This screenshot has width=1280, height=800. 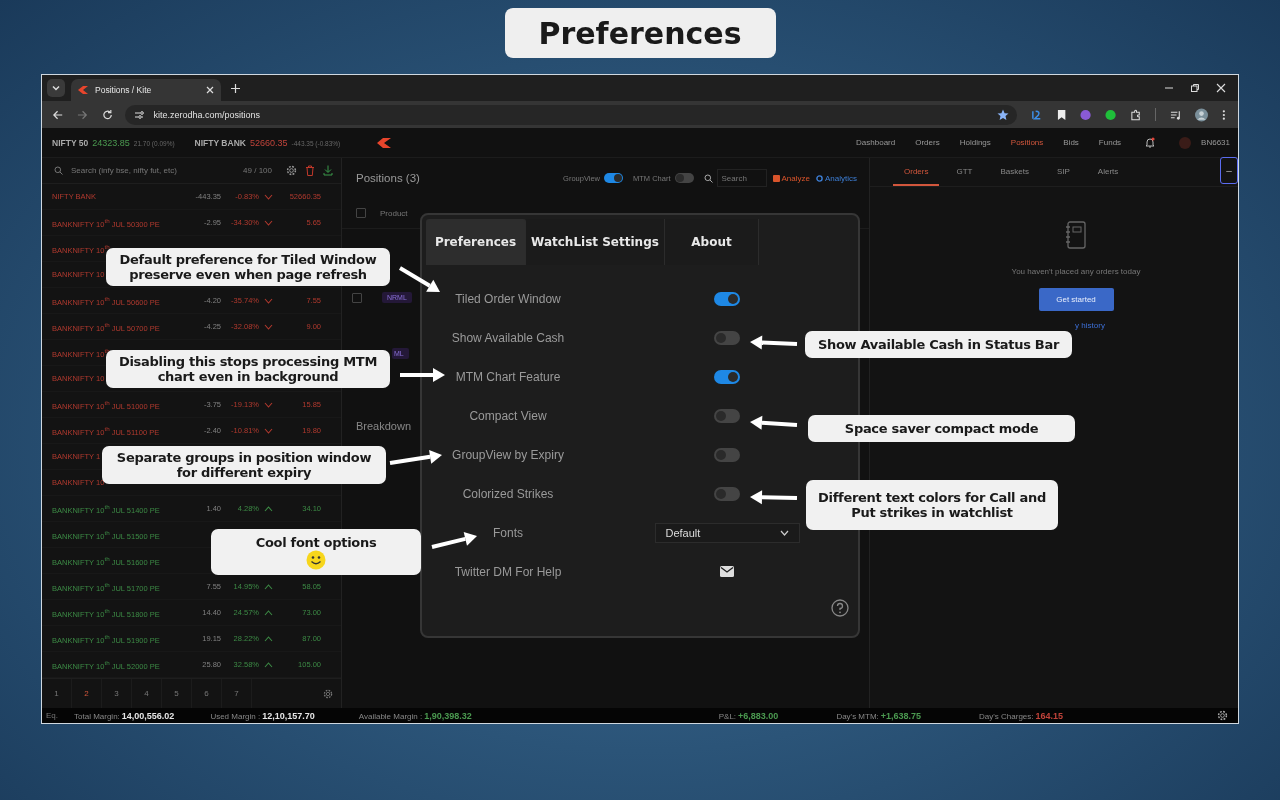 What do you see at coordinates (741, 178) in the screenshot?
I see `search-field: Search` at bounding box center [741, 178].